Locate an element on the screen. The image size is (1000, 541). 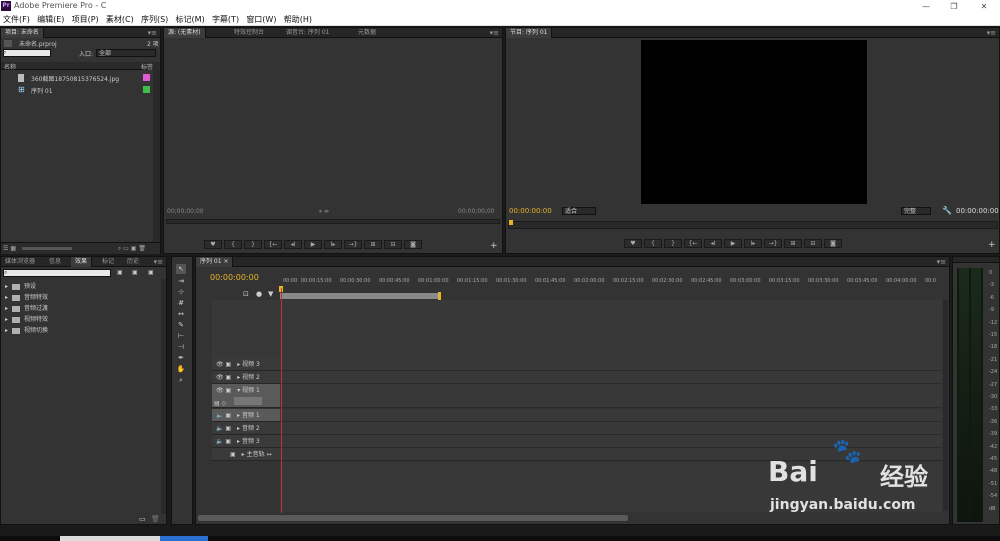
slip-tool-icon: ⊢ is located at coordinates (181, 336).